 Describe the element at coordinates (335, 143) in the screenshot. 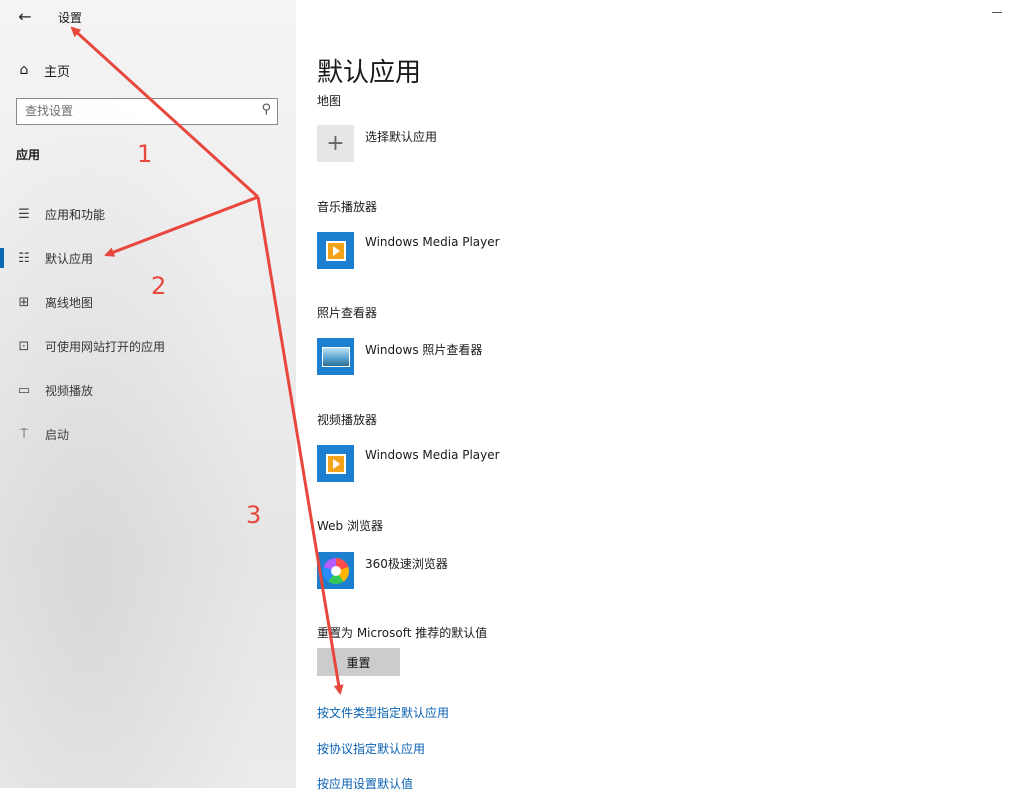

I see `plus-icon: +` at that location.